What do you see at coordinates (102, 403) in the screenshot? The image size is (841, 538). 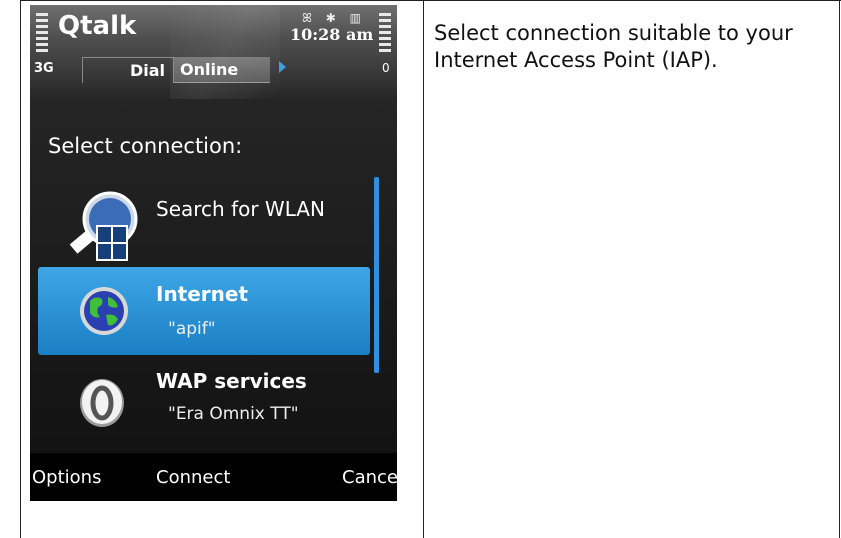 I see `wap-icon` at bounding box center [102, 403].